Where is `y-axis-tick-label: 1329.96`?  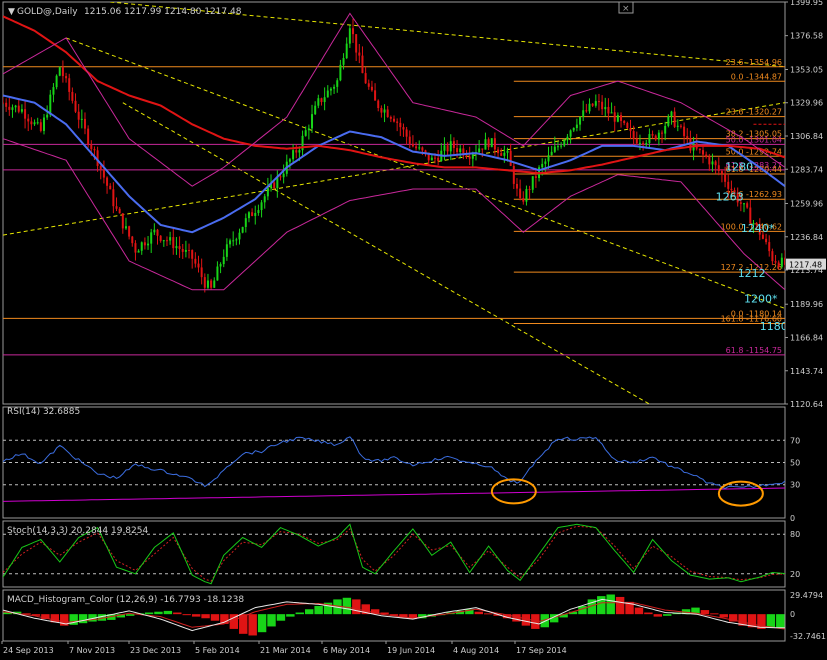 y-axis-tick-label: 1329.96 is located at coordinates (806, 103).